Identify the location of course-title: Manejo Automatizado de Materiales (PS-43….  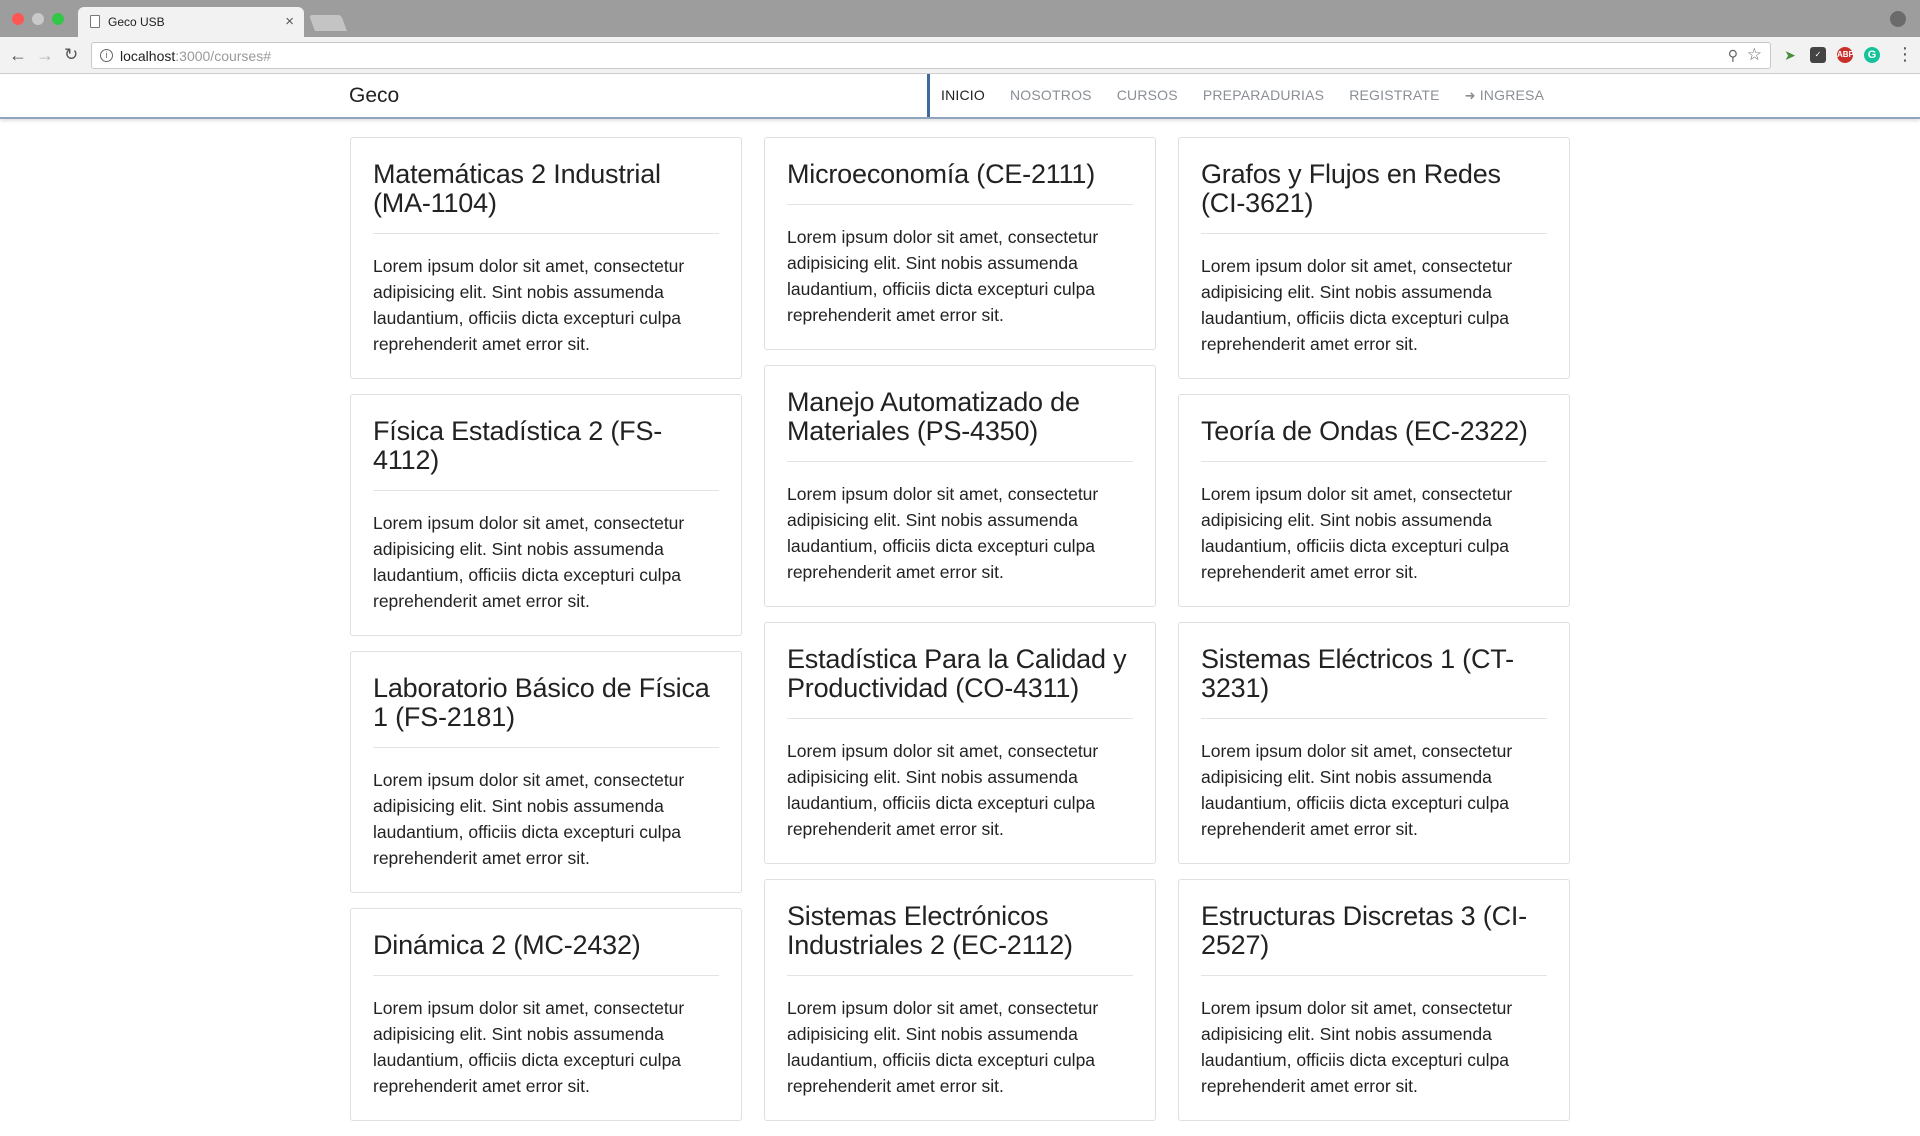
(960, 425).